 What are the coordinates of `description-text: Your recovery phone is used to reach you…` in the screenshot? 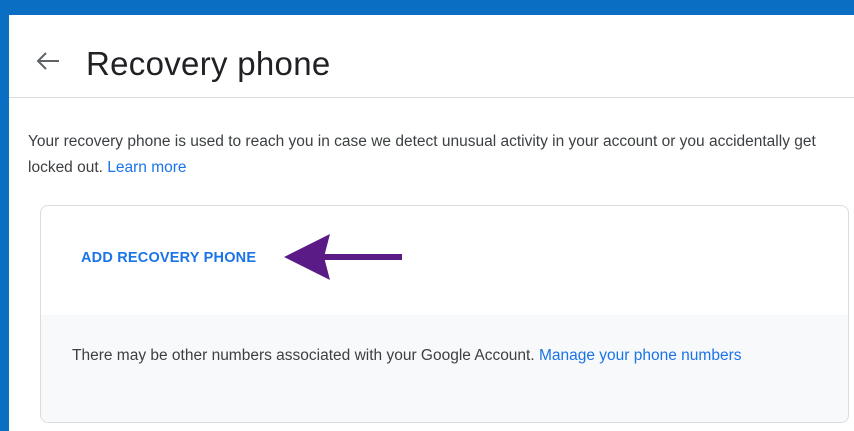 It's located at (423, 155).